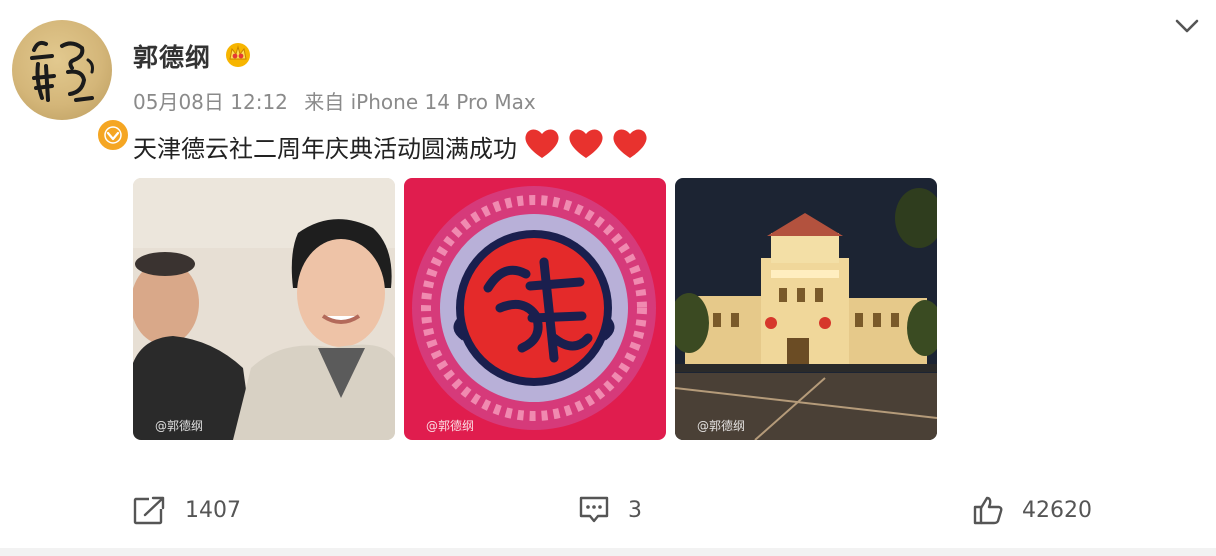 The width and height of the screenshot is (1216, 556). What do you see at coordinates (988, 510) in the screenshot?
I see `thumbs-up-icon` at bounding box center [988, 510].